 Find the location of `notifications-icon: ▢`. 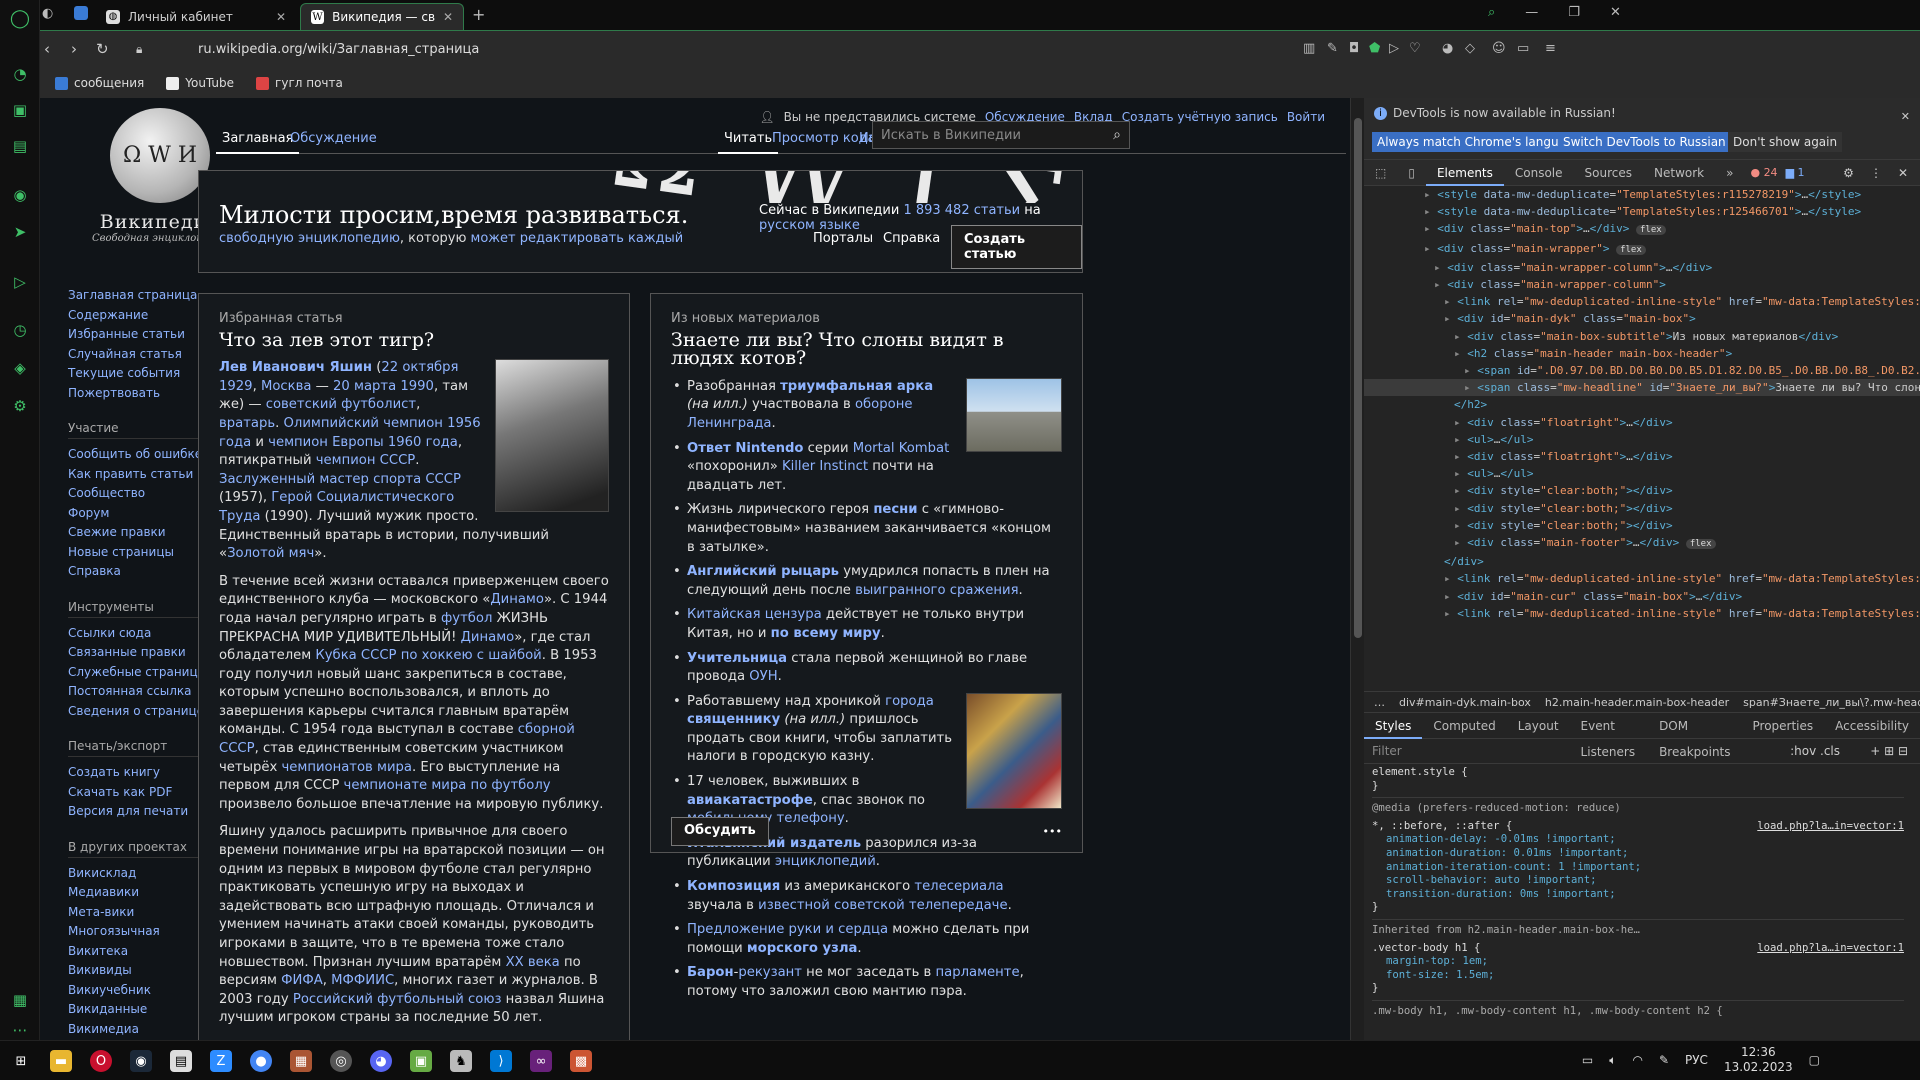

notifications-icon: ▢ is located at coordinates (1814, 1060).